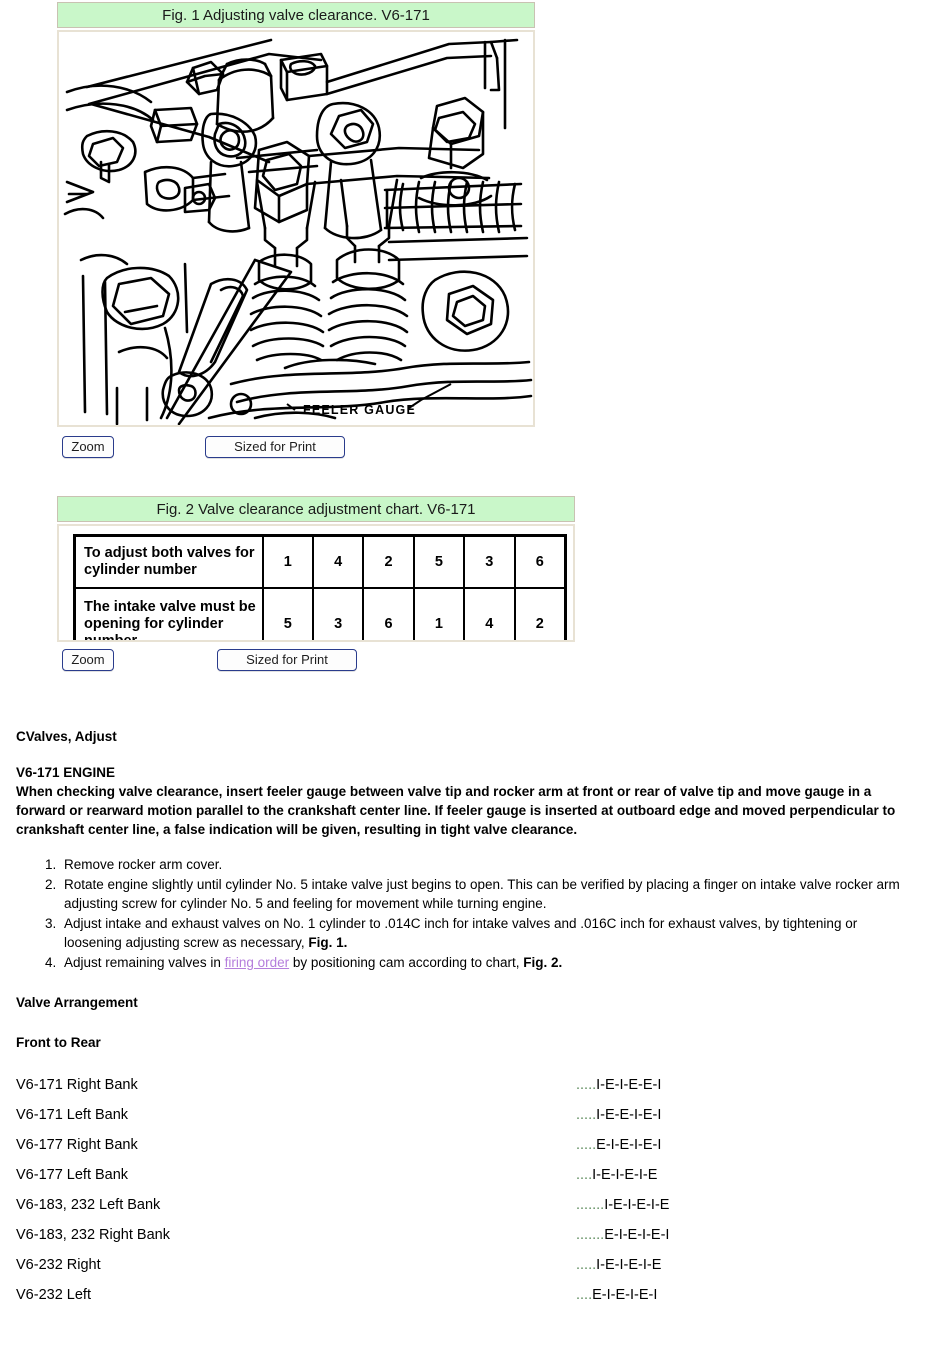 The width and height of the screenshot is (950, 1356). Describe the element at coordinates (144, 962) in the screenshot. I see `step-text: Adjust remaining valves in` at that location.